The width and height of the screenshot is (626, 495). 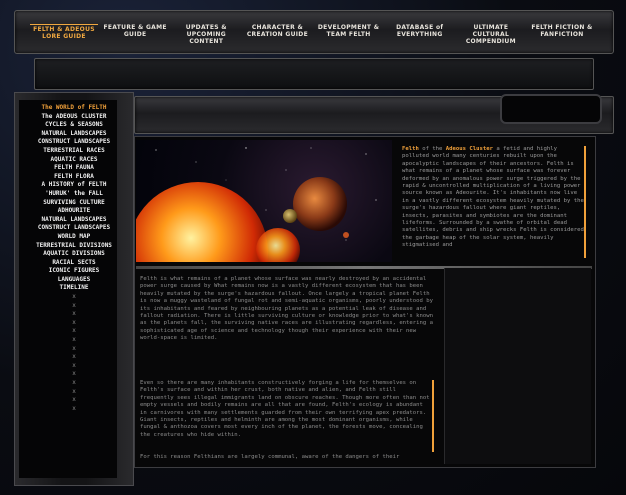 What do you see at coordinates (74, 288) in the screenshot?
I see `sidebar-item-timeline: TIMELINE` at bounding box center [74, 288].